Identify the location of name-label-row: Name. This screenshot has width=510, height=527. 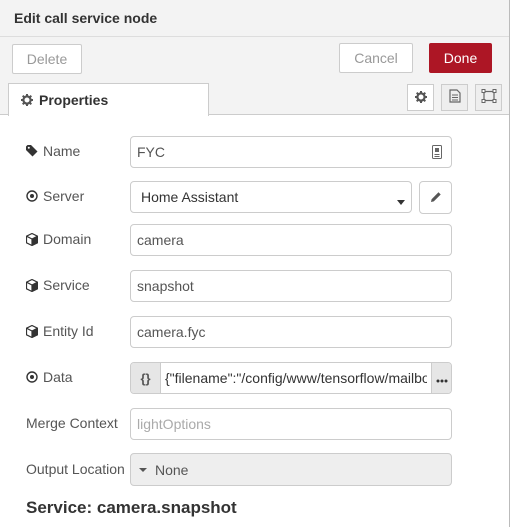
(53, 151).